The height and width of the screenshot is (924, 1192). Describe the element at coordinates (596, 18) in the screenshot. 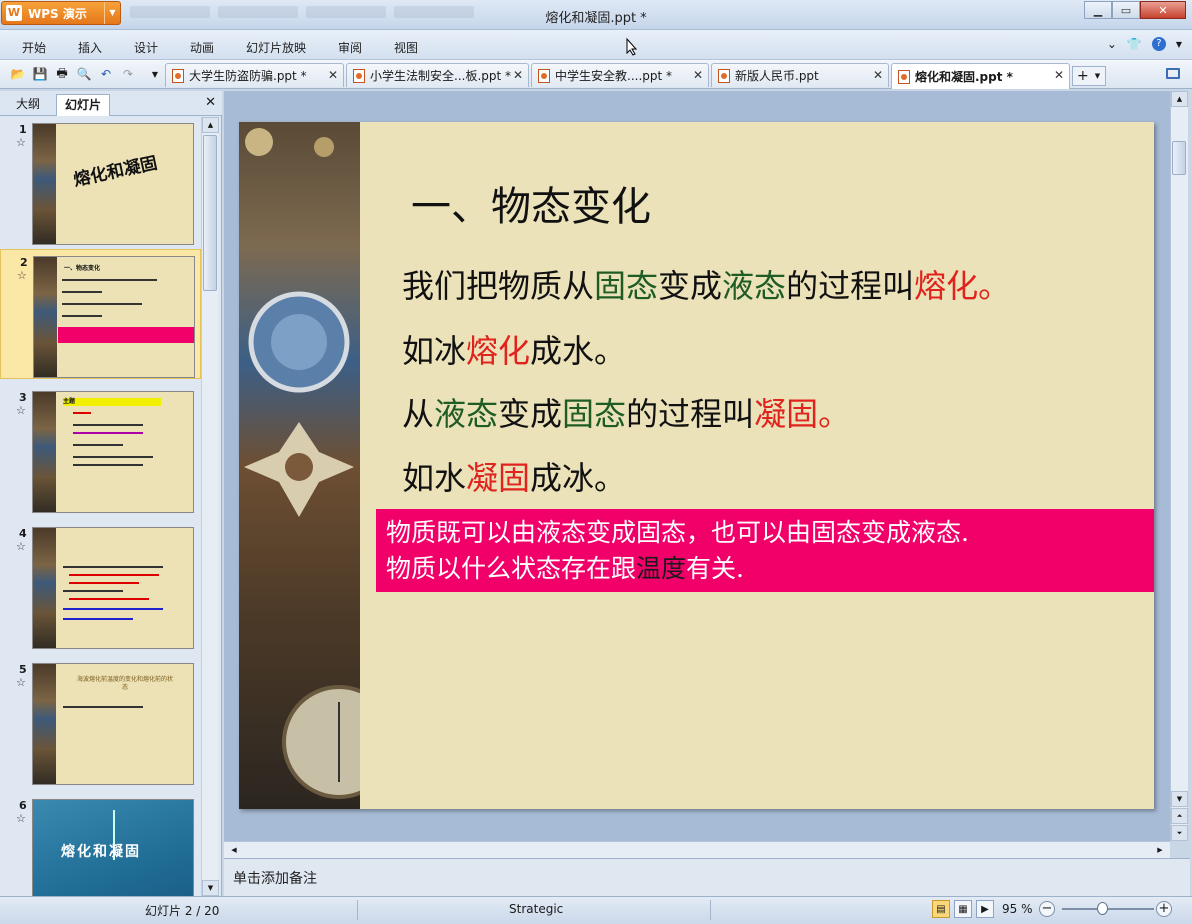

I see `window-title: 熔化和凝固.ppt *` at that location.